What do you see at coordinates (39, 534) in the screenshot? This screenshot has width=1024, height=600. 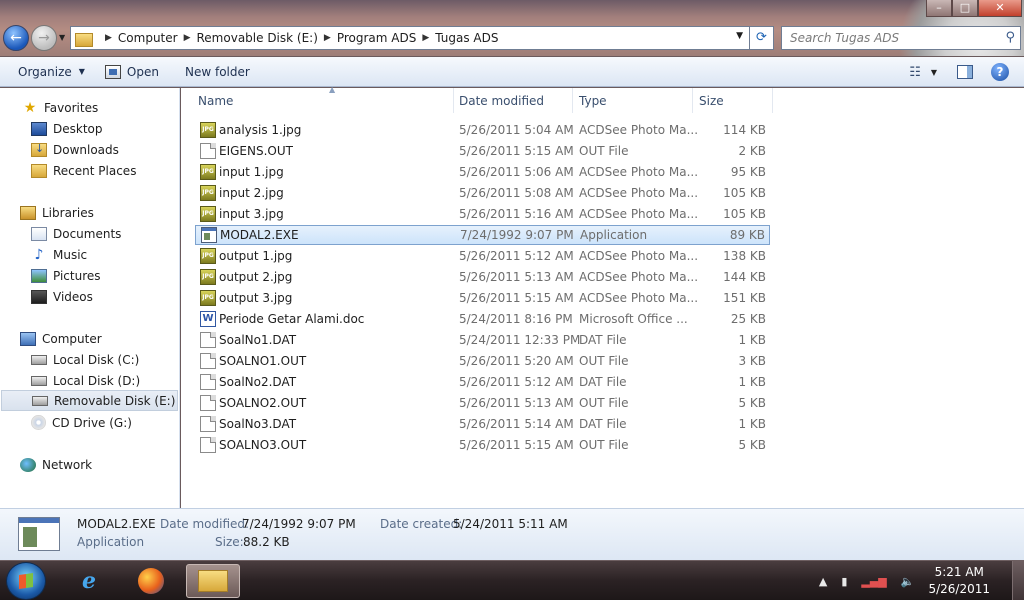 I see `application-thumbnail-icon` at bounding box center [39, 534].